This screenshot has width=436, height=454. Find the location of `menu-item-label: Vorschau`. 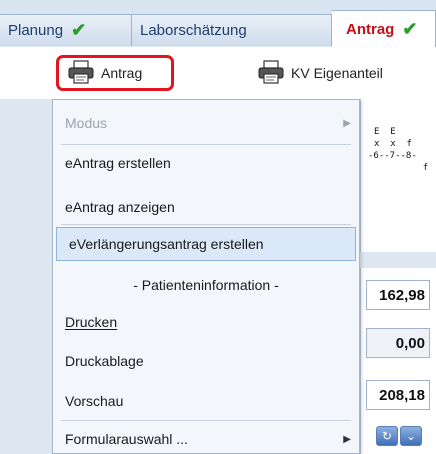

menu-item-label: Vorschau is located at coordinates (94, 401).